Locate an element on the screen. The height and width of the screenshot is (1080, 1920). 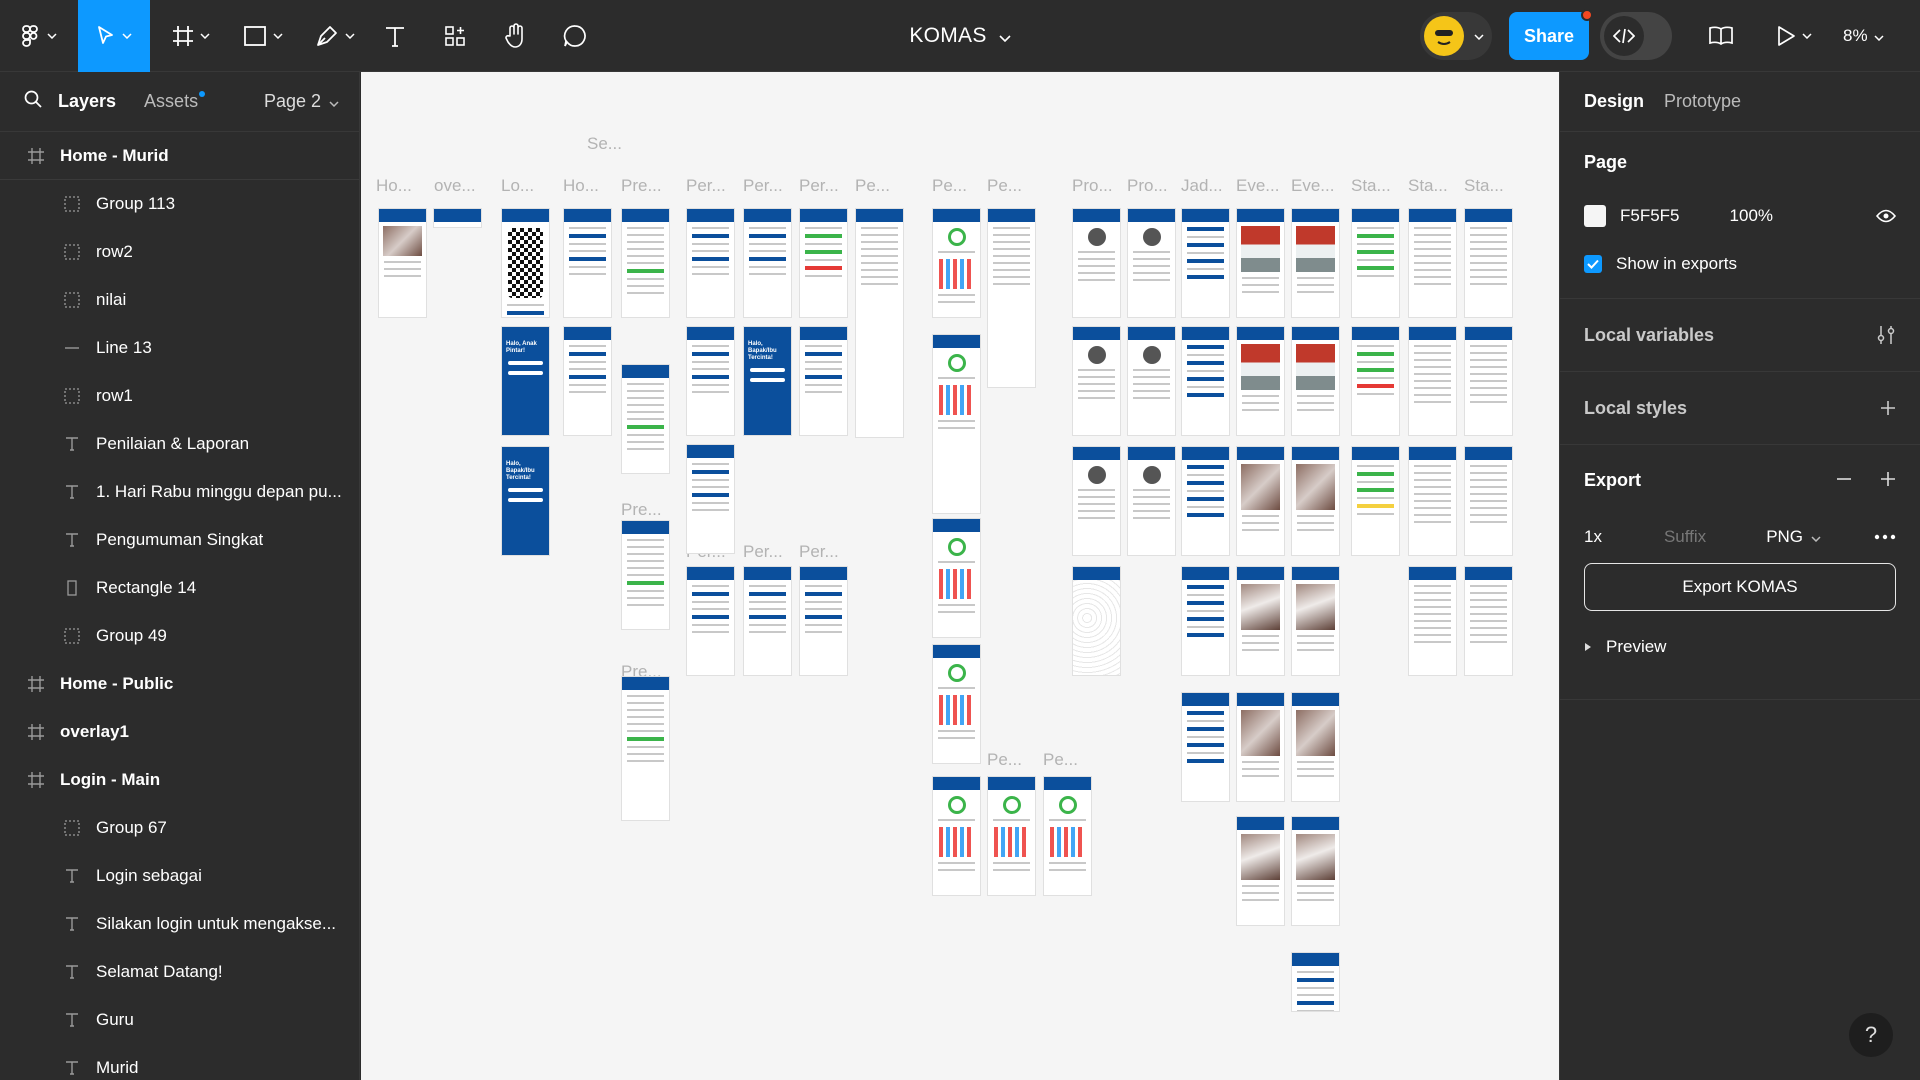
zoom-control: 8% is located at coordinates (1863, 36).